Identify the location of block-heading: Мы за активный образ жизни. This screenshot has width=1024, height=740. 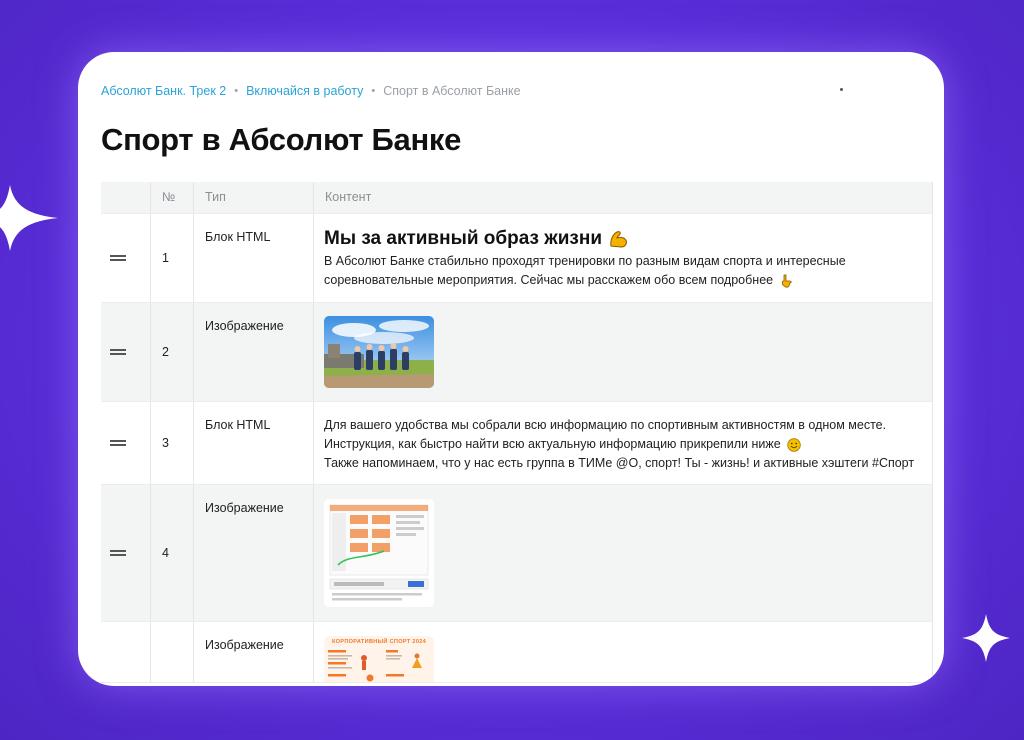
(623, 239).